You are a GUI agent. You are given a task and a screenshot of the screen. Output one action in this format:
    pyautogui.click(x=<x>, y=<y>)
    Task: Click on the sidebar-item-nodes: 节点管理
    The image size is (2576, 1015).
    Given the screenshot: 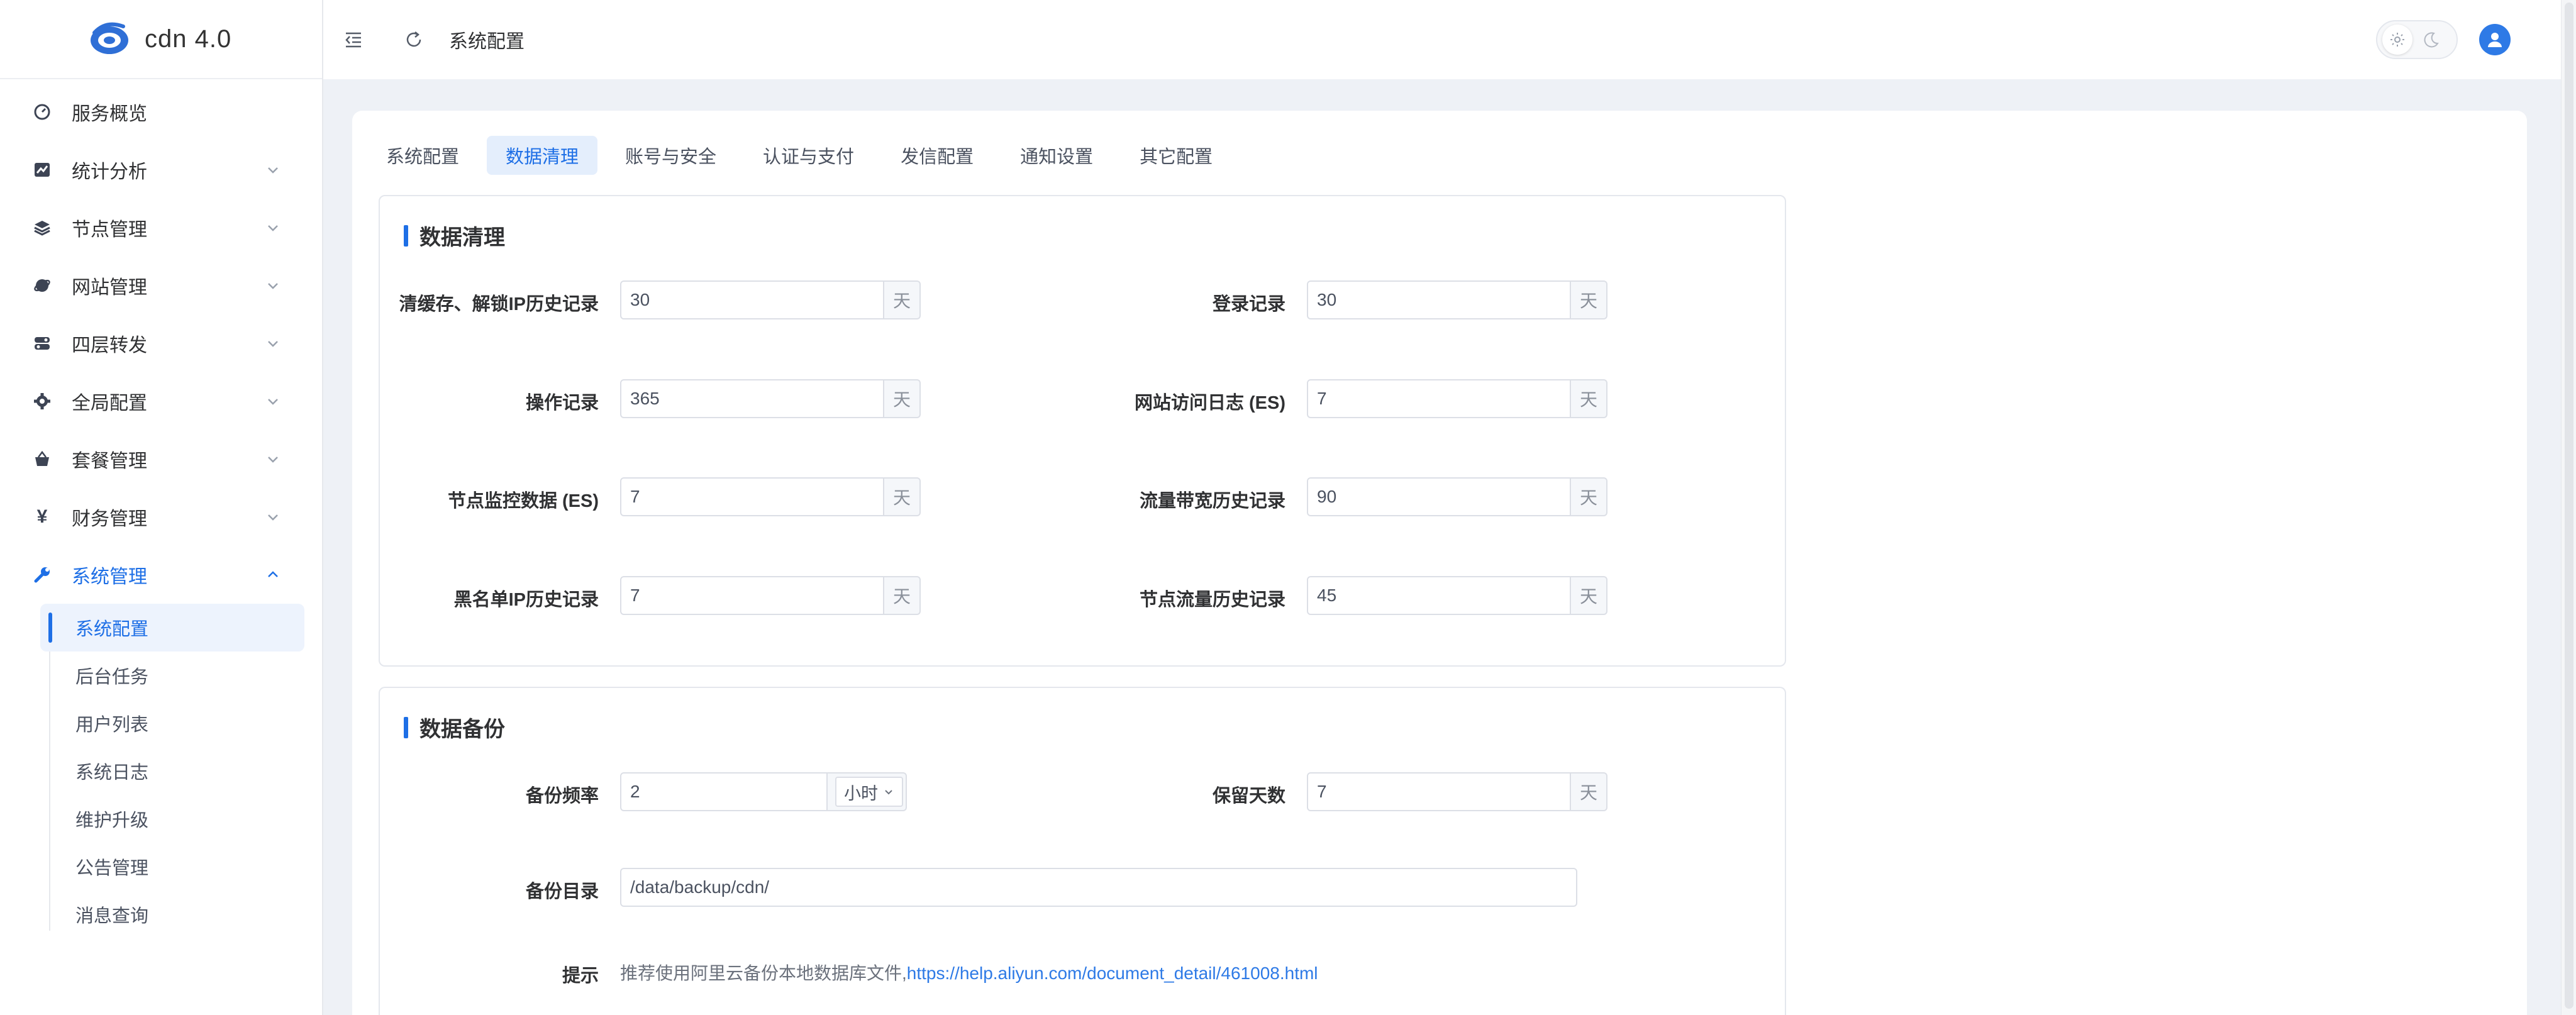 What is the action you would take?
    pyautogui.click(x=161, y=228)
    